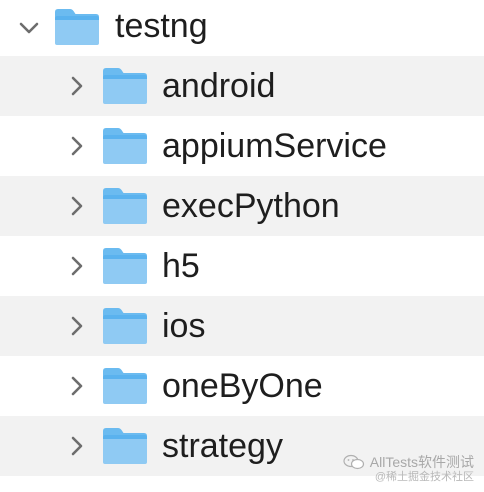  I want to click on tree-row-android: android, so click(242, 86).